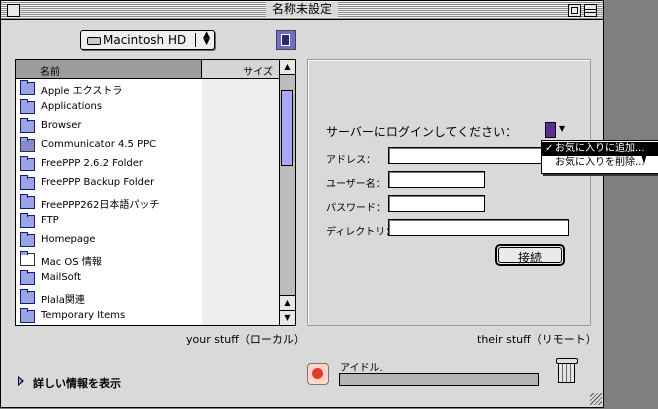 The height and width of the screenshot is (409, 658). I want to click on username-field, so click(436, 179).